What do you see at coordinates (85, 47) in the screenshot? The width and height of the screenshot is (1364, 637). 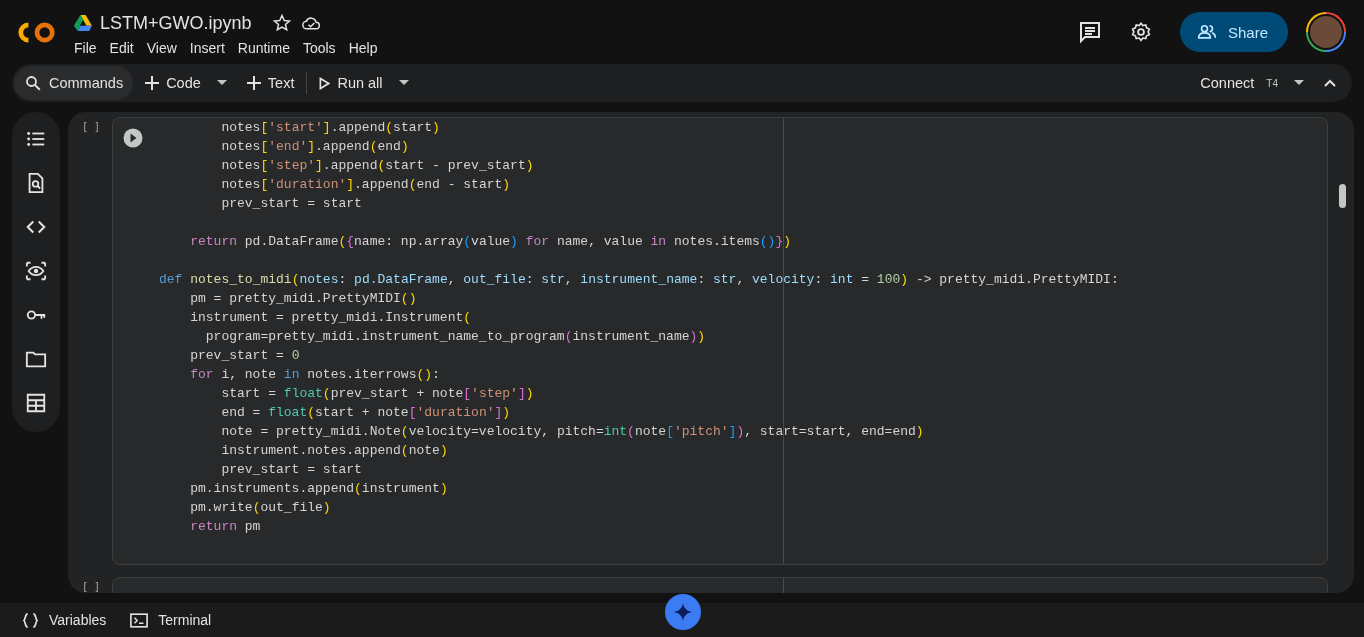 I see `menu-item: File` at bounding box center [85, 47].